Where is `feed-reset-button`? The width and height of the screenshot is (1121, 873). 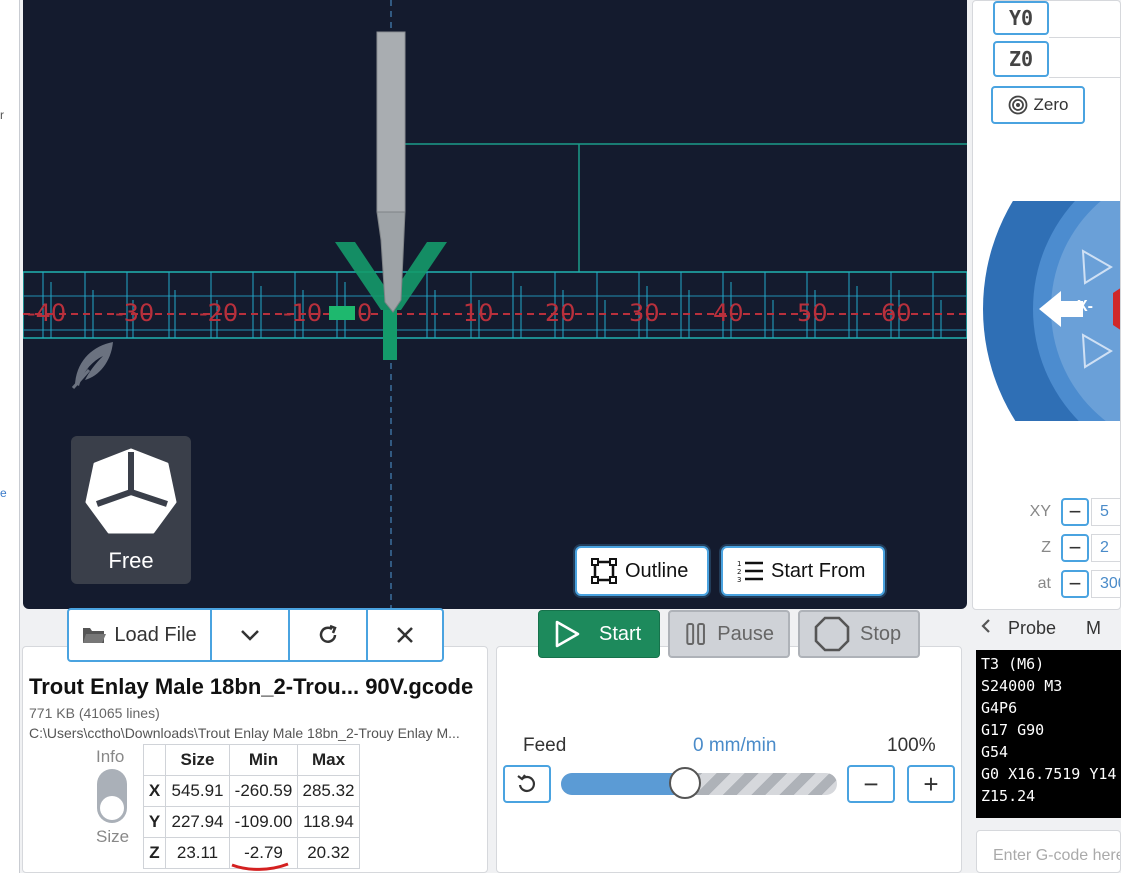 feed-reset-button is located at coordinates (527, 784).